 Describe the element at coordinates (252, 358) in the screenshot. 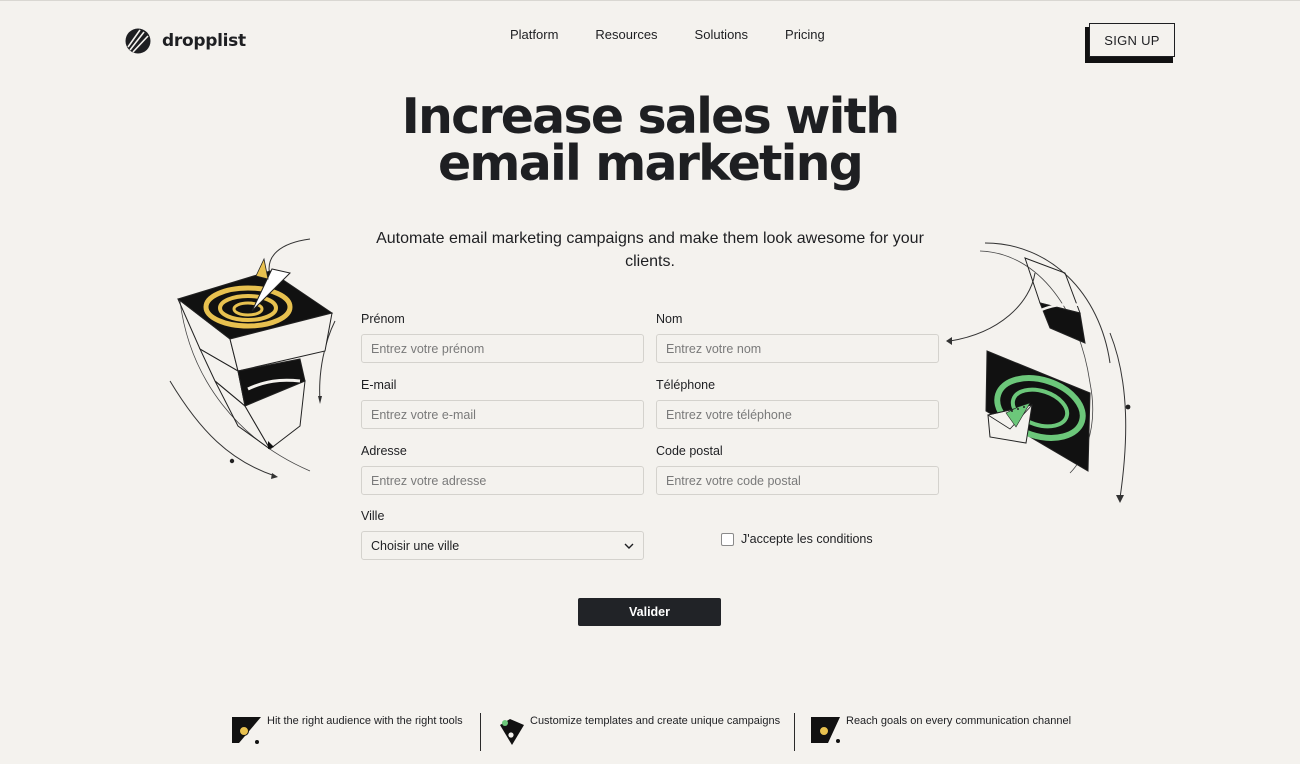

I see `ballot-box-illustration` at that location.